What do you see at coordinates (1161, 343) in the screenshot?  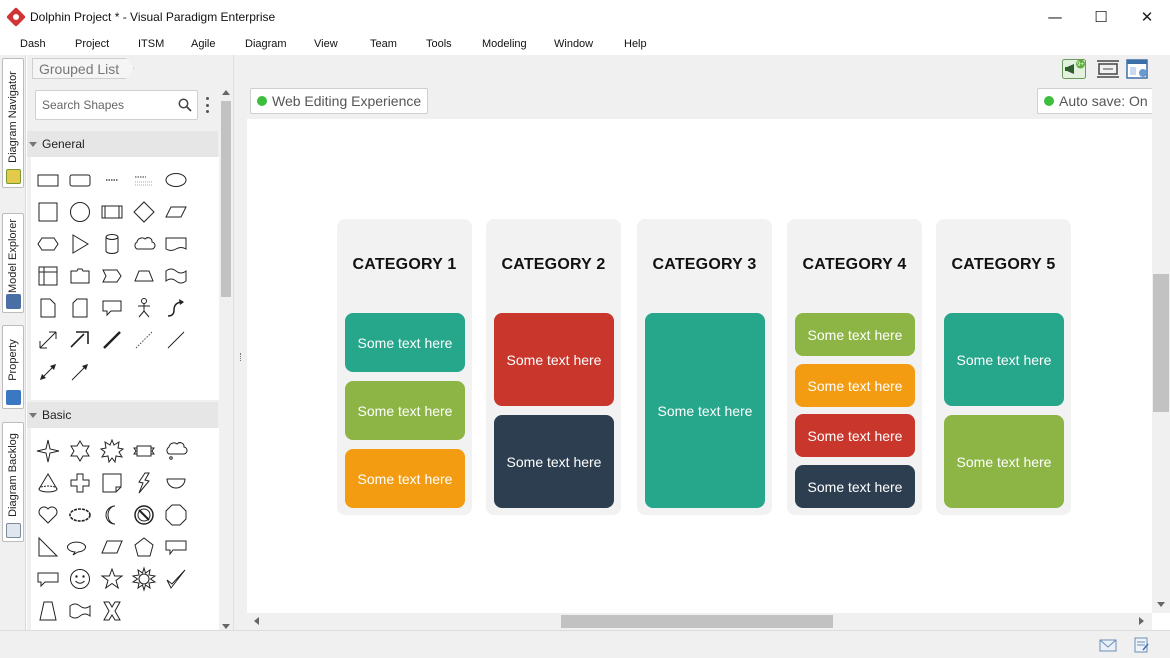 I see `vertical-scroll-thumb` at bounding box center [1161, 343].